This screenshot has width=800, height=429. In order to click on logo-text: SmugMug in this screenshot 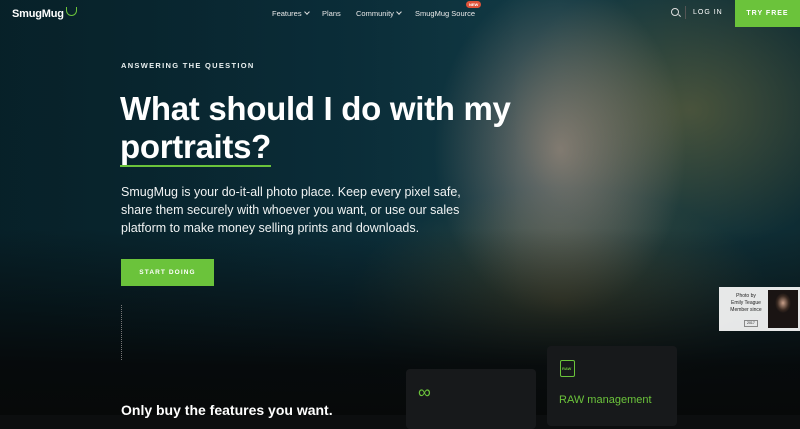, I will do `click(38, 14)`.